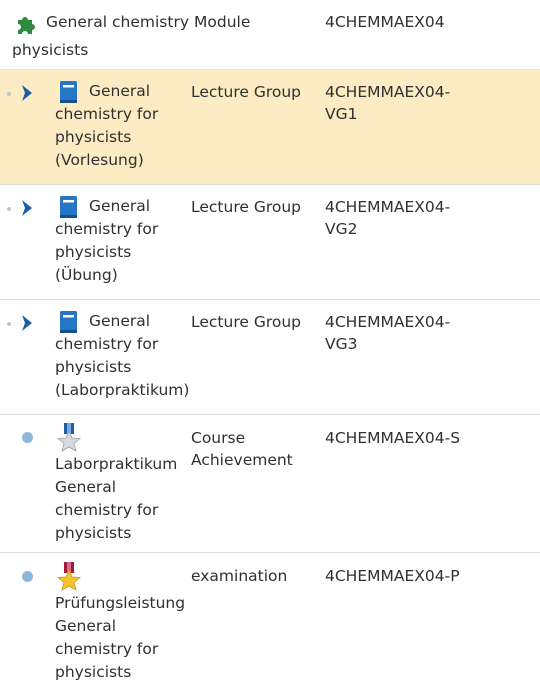  I want to click on row-code: 4CHEMMAEX04-P, so click(392, 576).